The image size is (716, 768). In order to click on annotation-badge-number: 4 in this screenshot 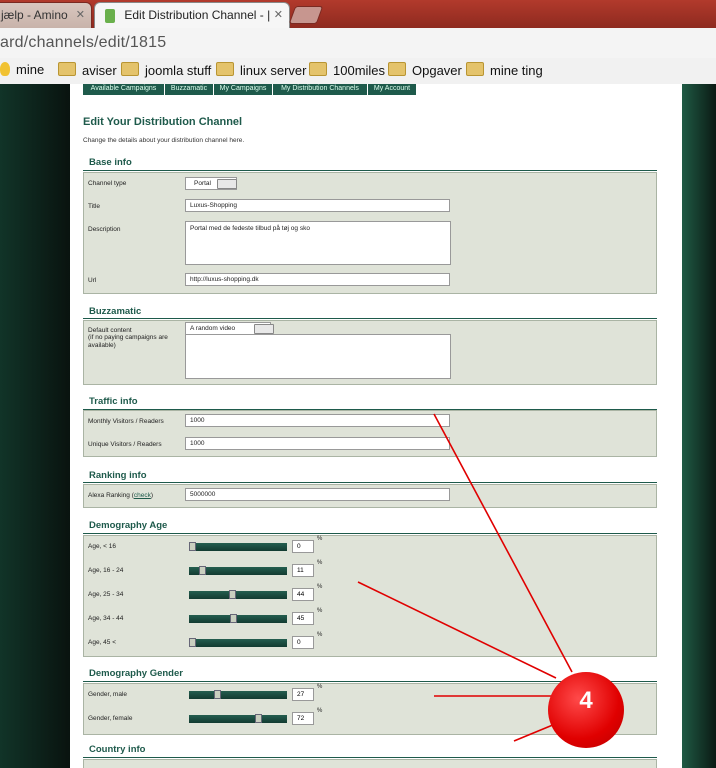, I will do `click(586, 700)`.